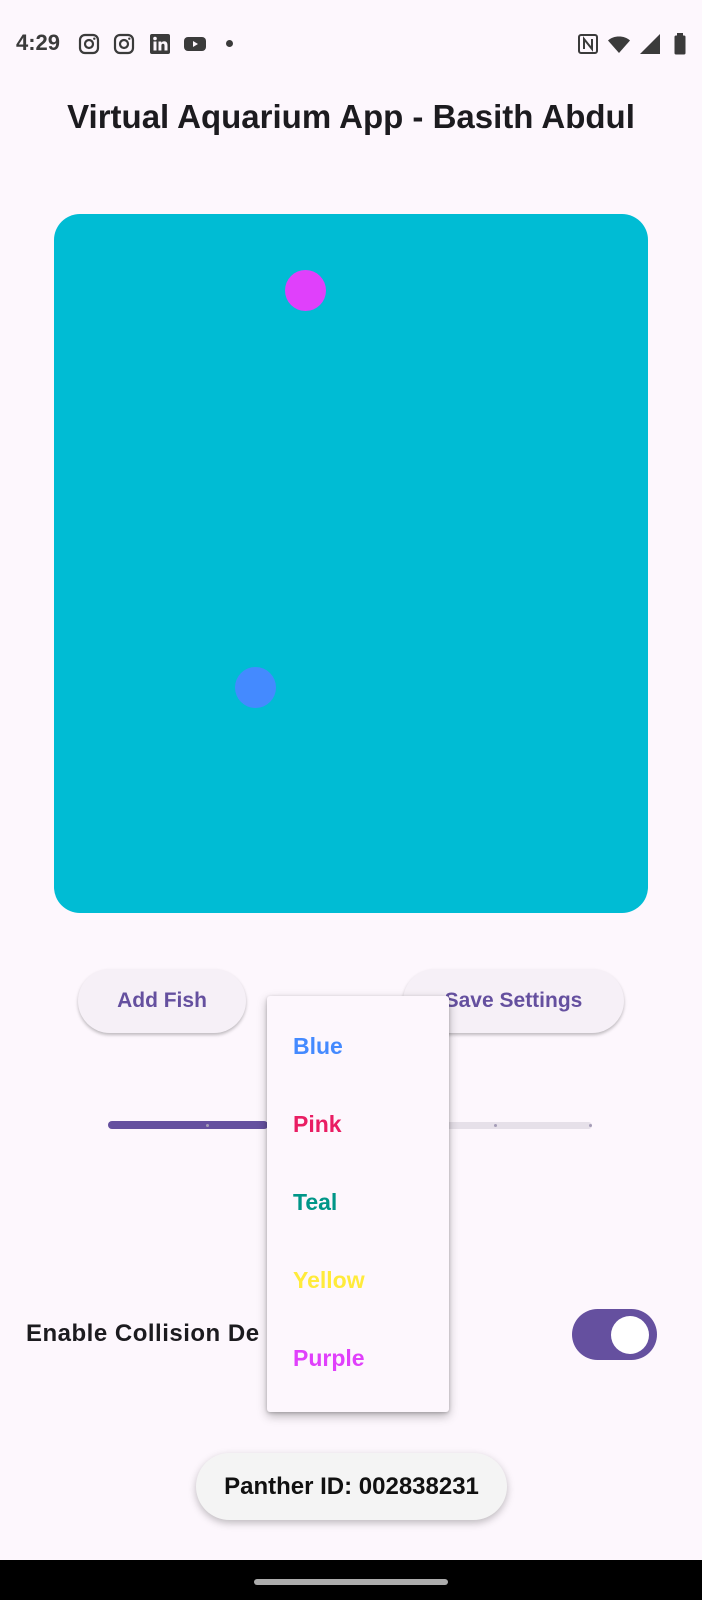  I want to click on nfc-icon, so click(588, 44).